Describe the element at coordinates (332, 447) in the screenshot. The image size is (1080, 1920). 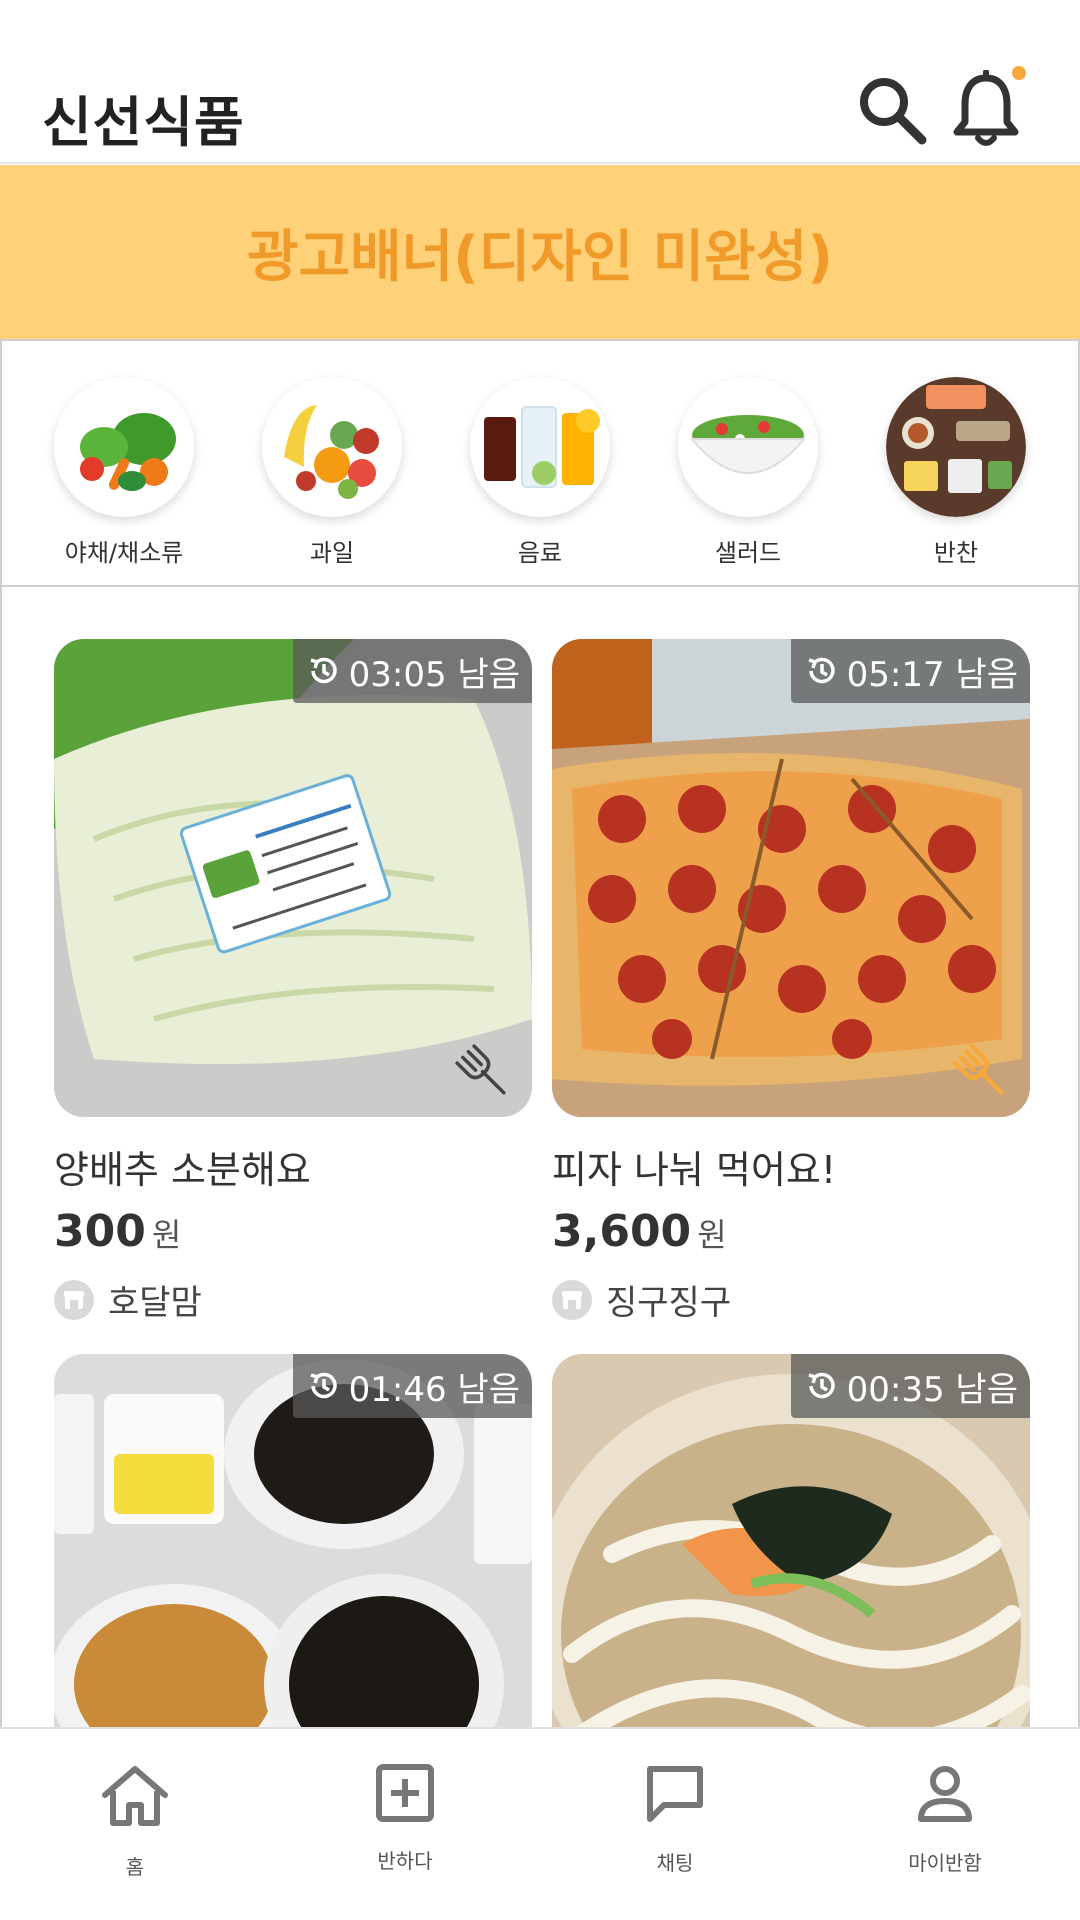
I see `fruits-icon` at that location.